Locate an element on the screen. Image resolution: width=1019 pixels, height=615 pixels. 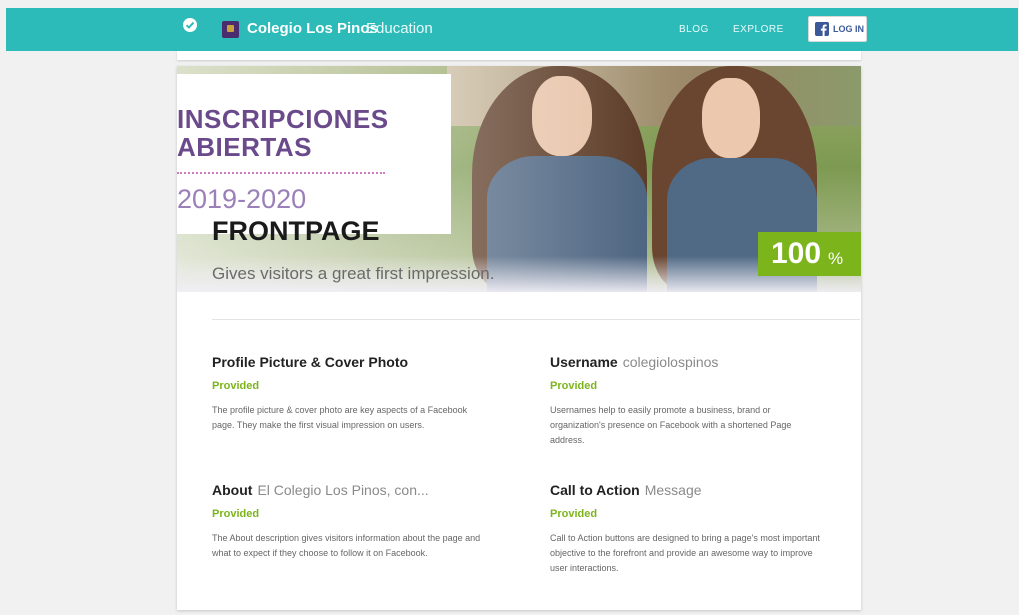
banner-headline-1: INSCRIPCIONES is located at coordinates (283, 119).